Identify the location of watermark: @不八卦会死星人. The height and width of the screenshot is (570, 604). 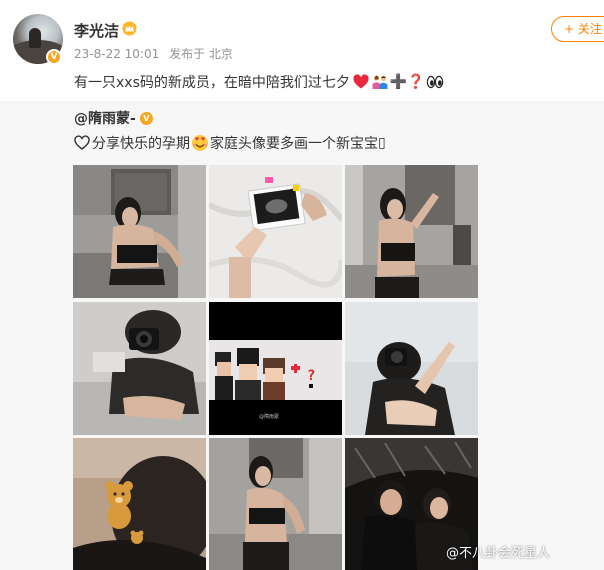
(498, 553).